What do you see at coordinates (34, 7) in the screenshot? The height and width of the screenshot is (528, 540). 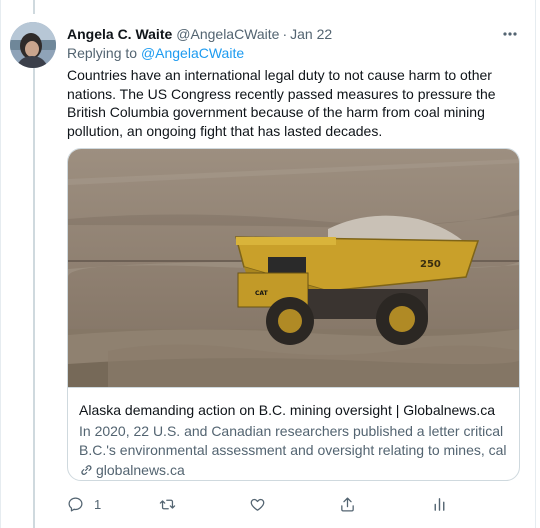 I see `thread-line-top` at bounding box center [34, 7].